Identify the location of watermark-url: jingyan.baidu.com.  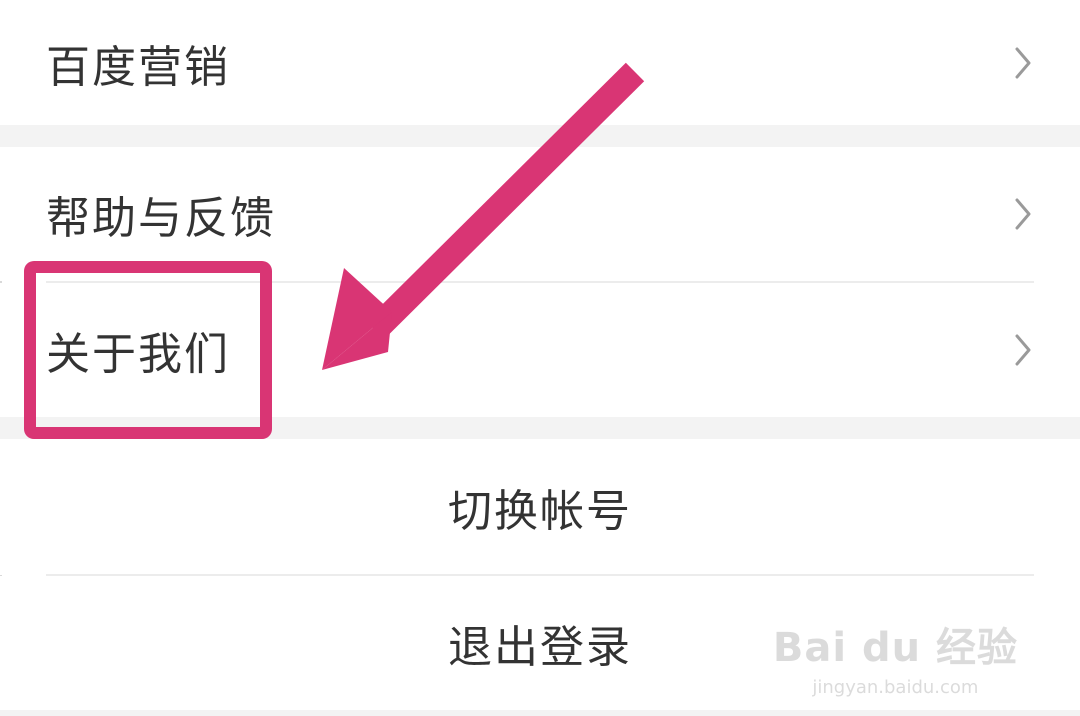
(895, 687).